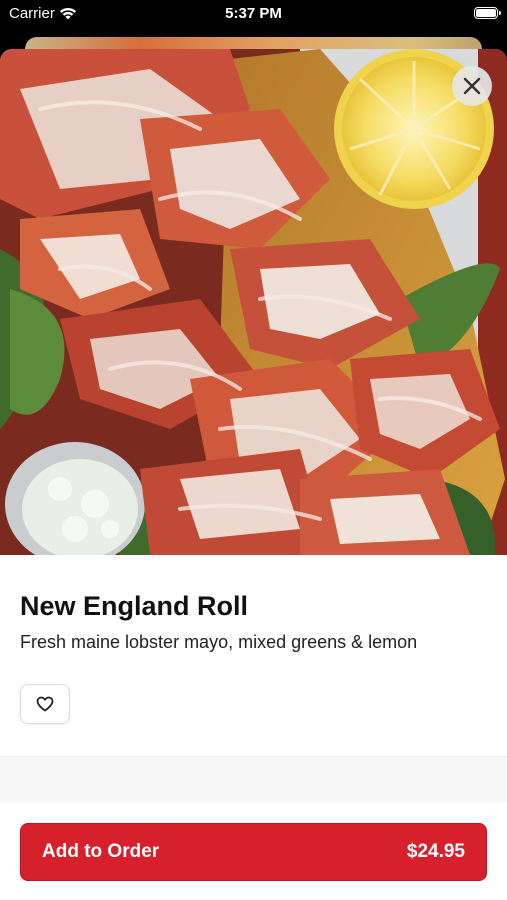  I want to click on item-title: New England Roll, so click(134, 606).